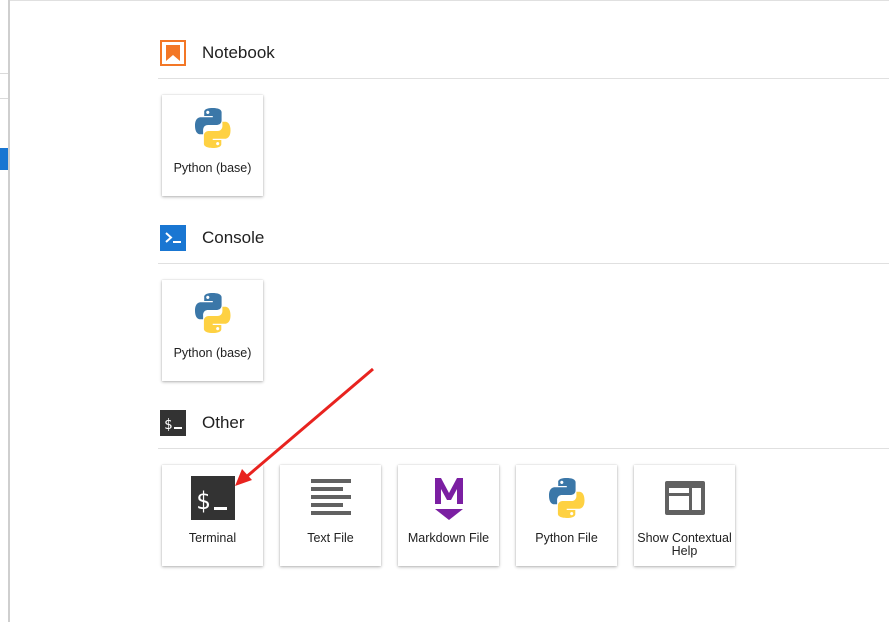 The height and width of the screenshot is (622, 889). What do you see at coordinates (448, 538) in the screenshot?
I see `card-label: Markdown File` at bounding box center [448, 538].